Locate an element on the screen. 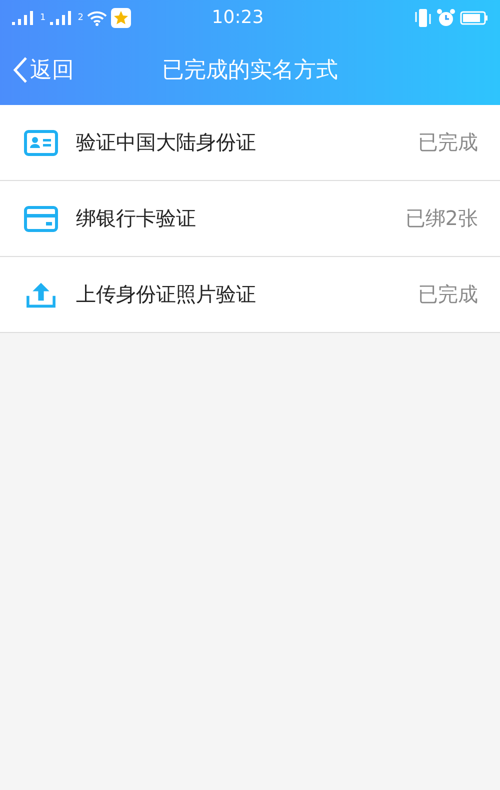 The image size is (500, 790). id-card-icon is located at coordinates (41, 142).